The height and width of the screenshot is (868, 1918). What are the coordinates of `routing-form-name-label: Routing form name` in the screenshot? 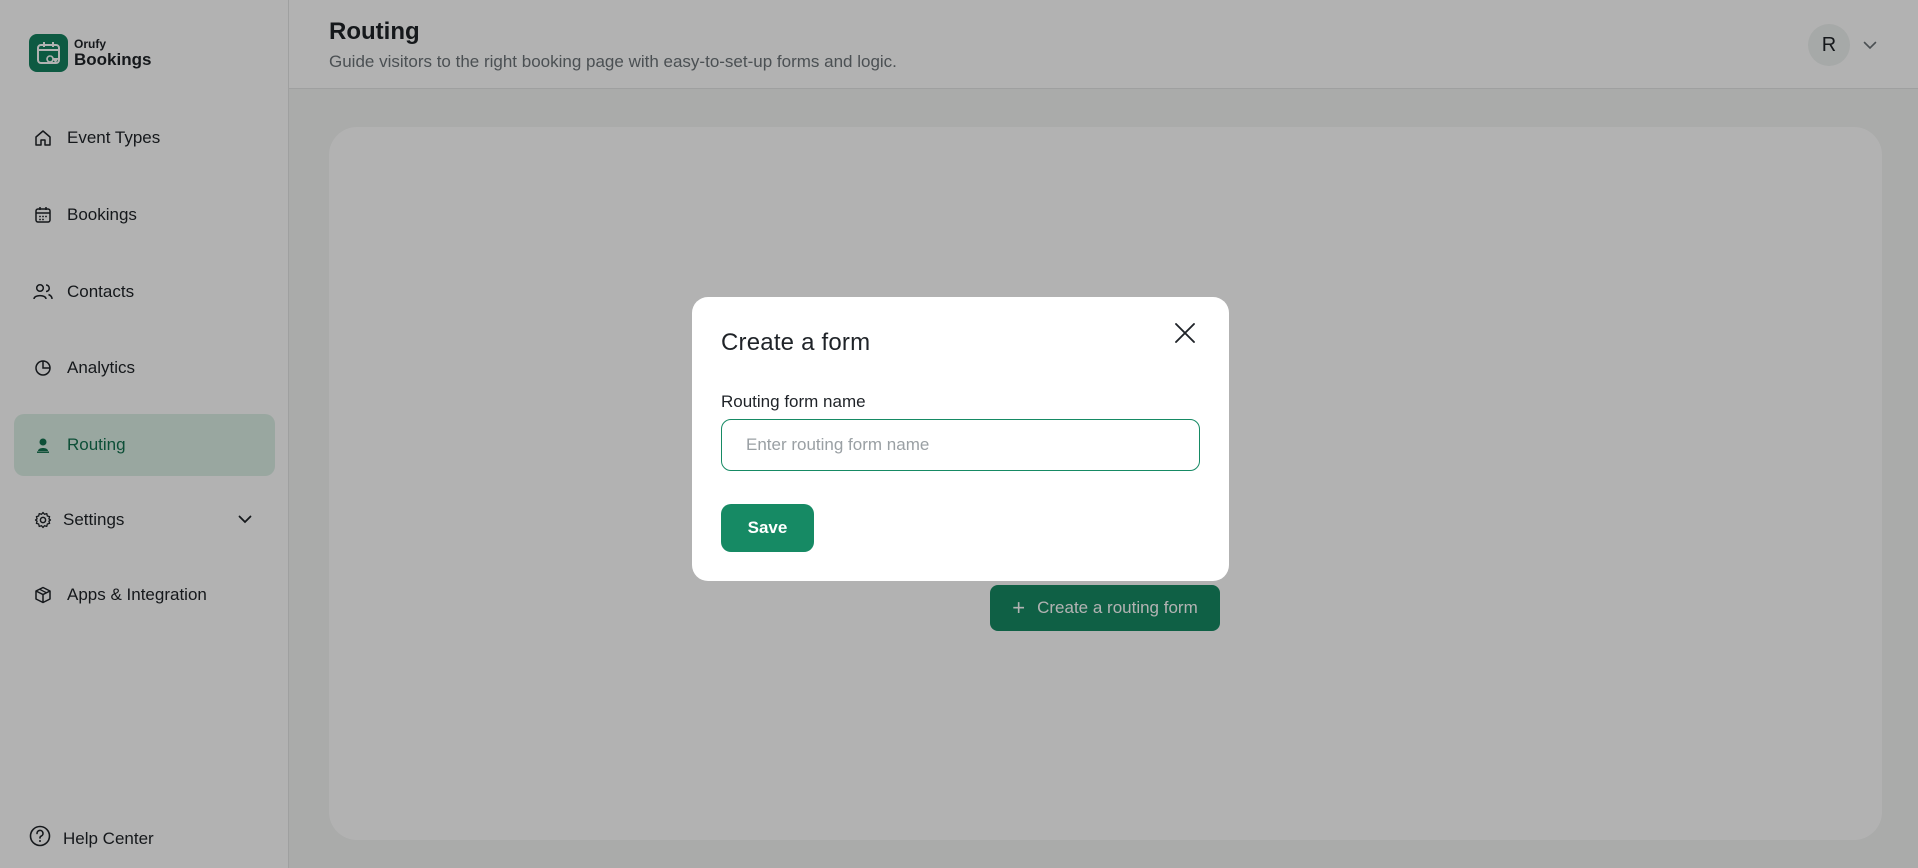 It's located at (793, 401).